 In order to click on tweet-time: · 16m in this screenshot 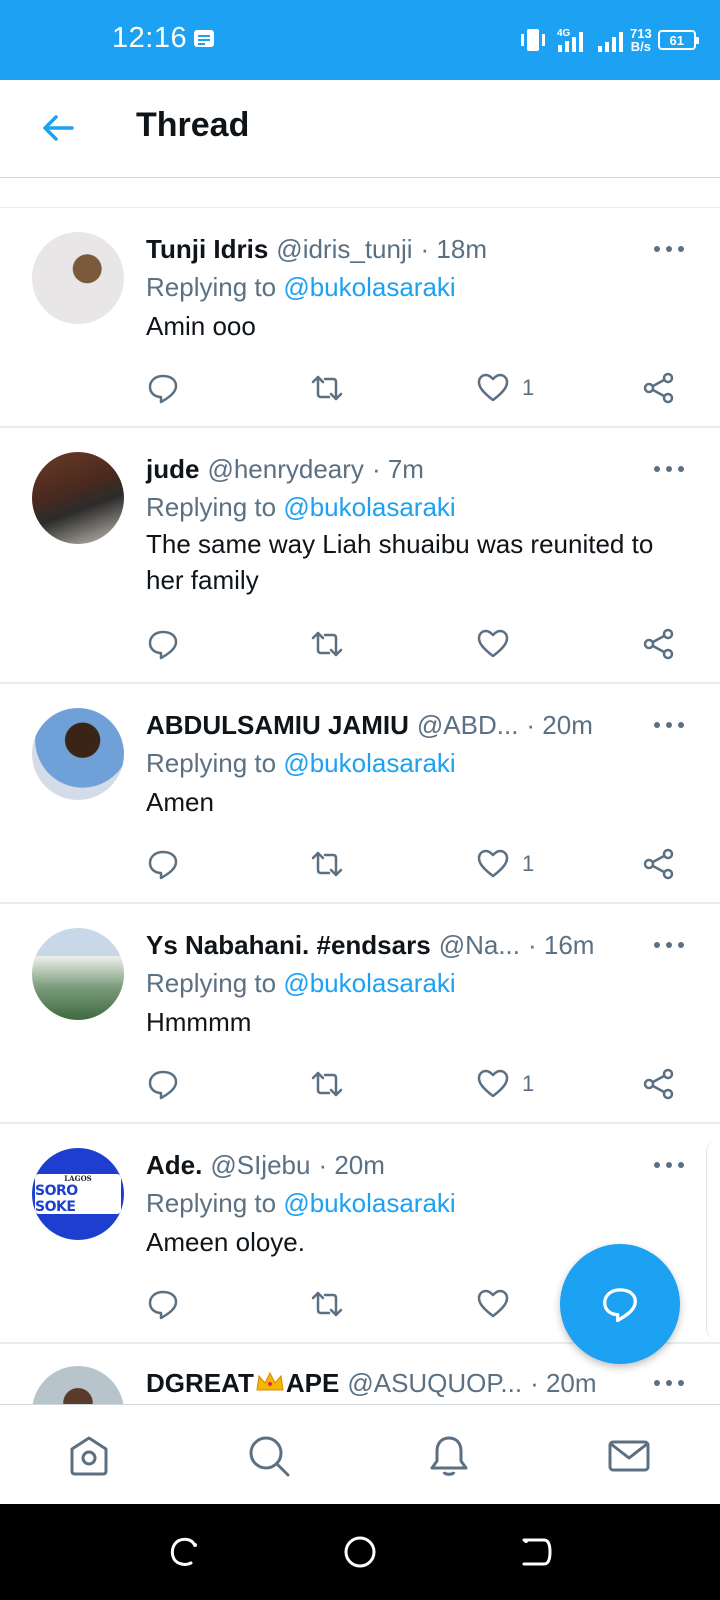, I will do `click(561, 945)`.